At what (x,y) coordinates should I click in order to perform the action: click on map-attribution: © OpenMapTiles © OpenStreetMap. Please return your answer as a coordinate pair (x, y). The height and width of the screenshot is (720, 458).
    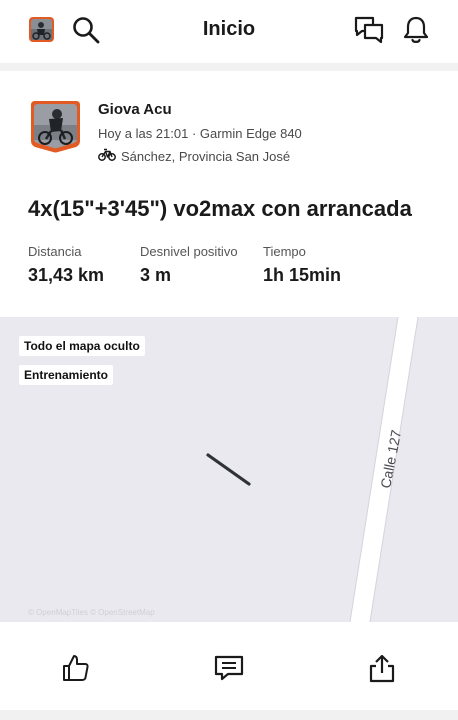
    Looking at the image, I should click on (91, 612).